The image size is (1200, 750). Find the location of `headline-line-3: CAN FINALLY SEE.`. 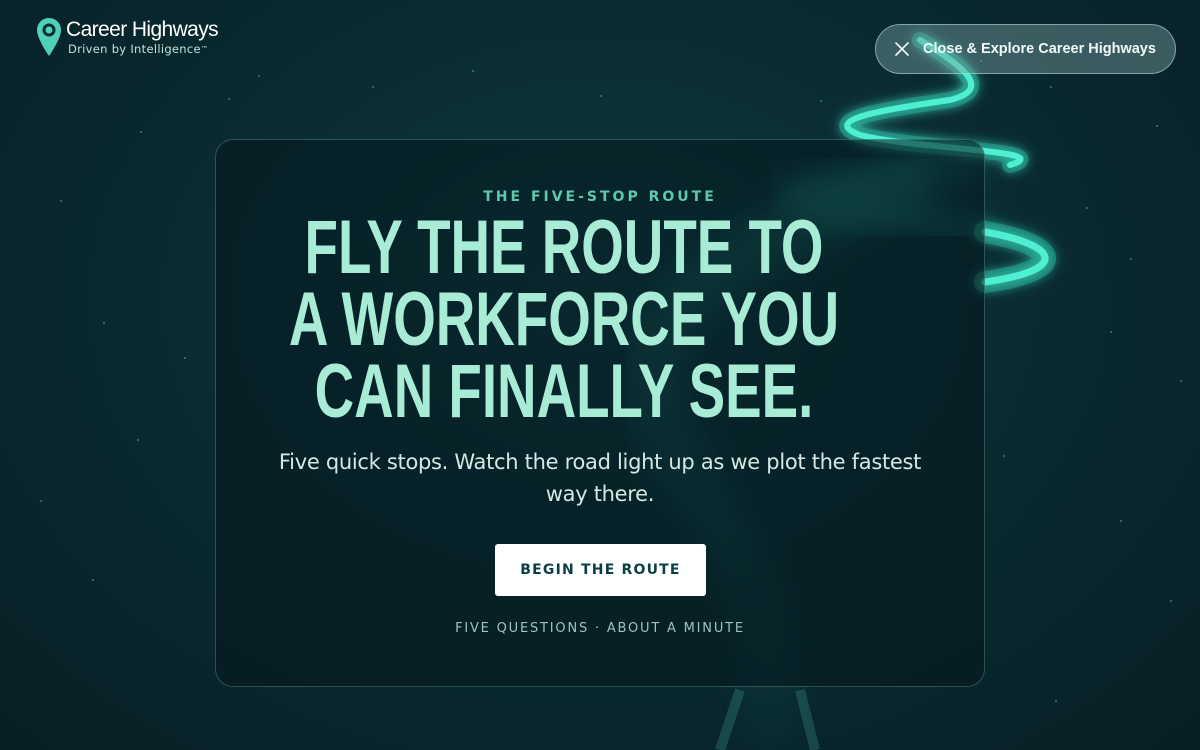

headline-line-3: CAN FINALLY SEE. is located at coordinates (564, 391).